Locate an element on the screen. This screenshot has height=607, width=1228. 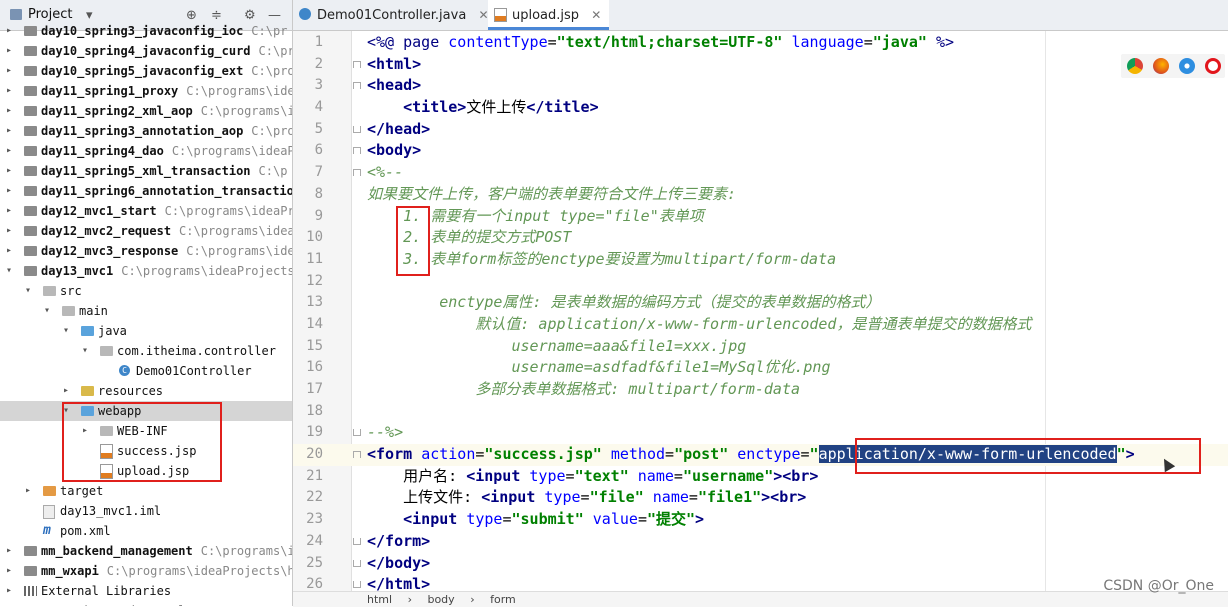
tree-item: ▾ main is located at coordinates (146, 311).